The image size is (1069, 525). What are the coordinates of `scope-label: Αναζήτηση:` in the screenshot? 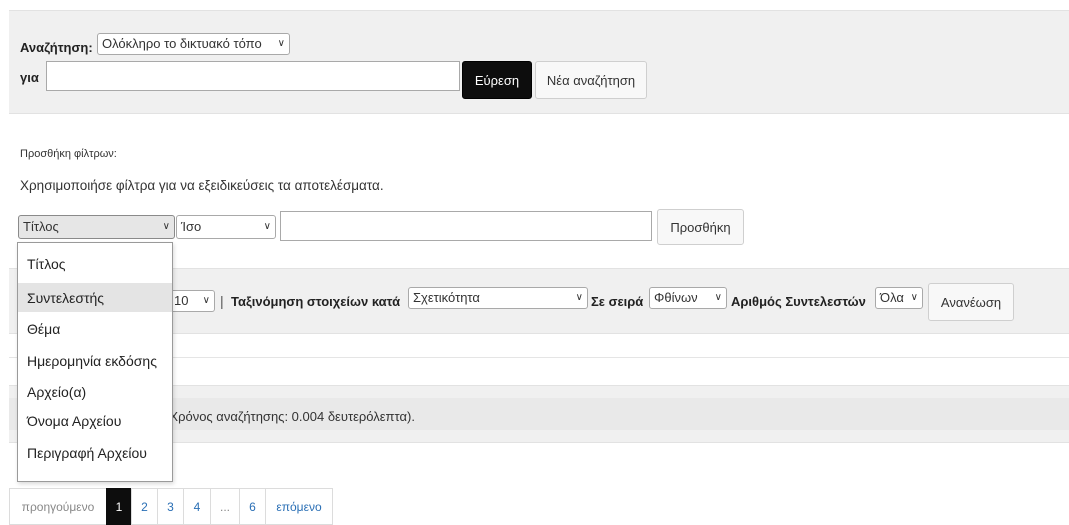 It's located at (56, 47).